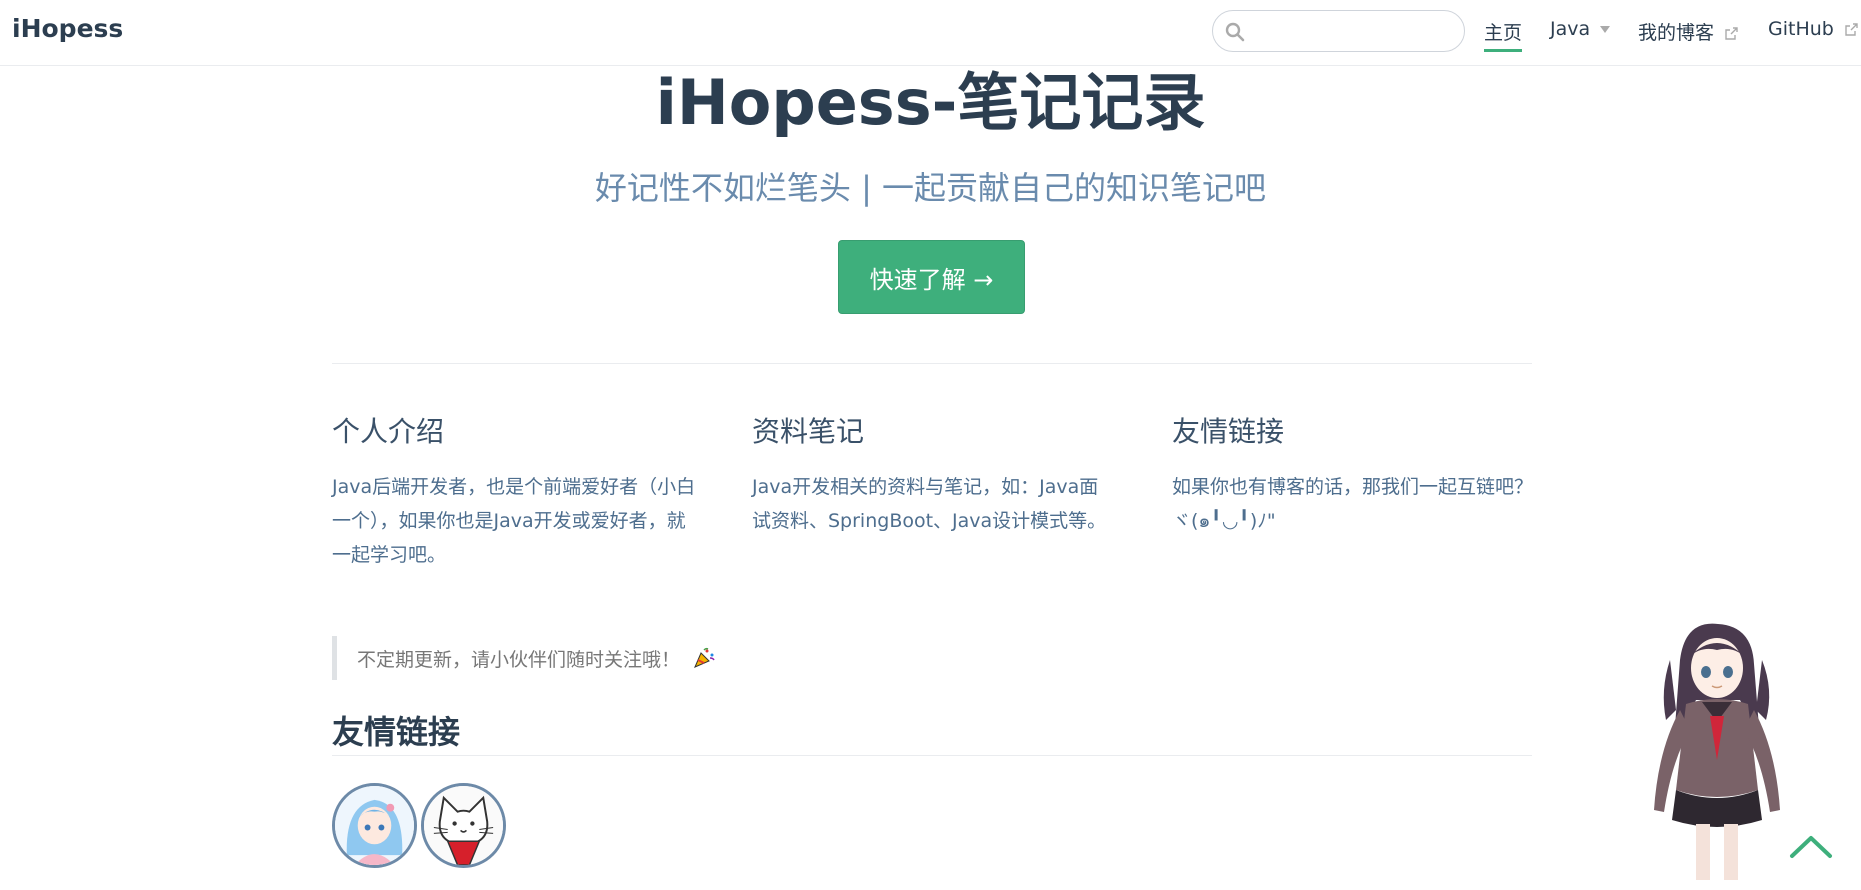 This screenshot has width=1861, height=890. I want to click on cat-avatar-image, so click(463, 825).